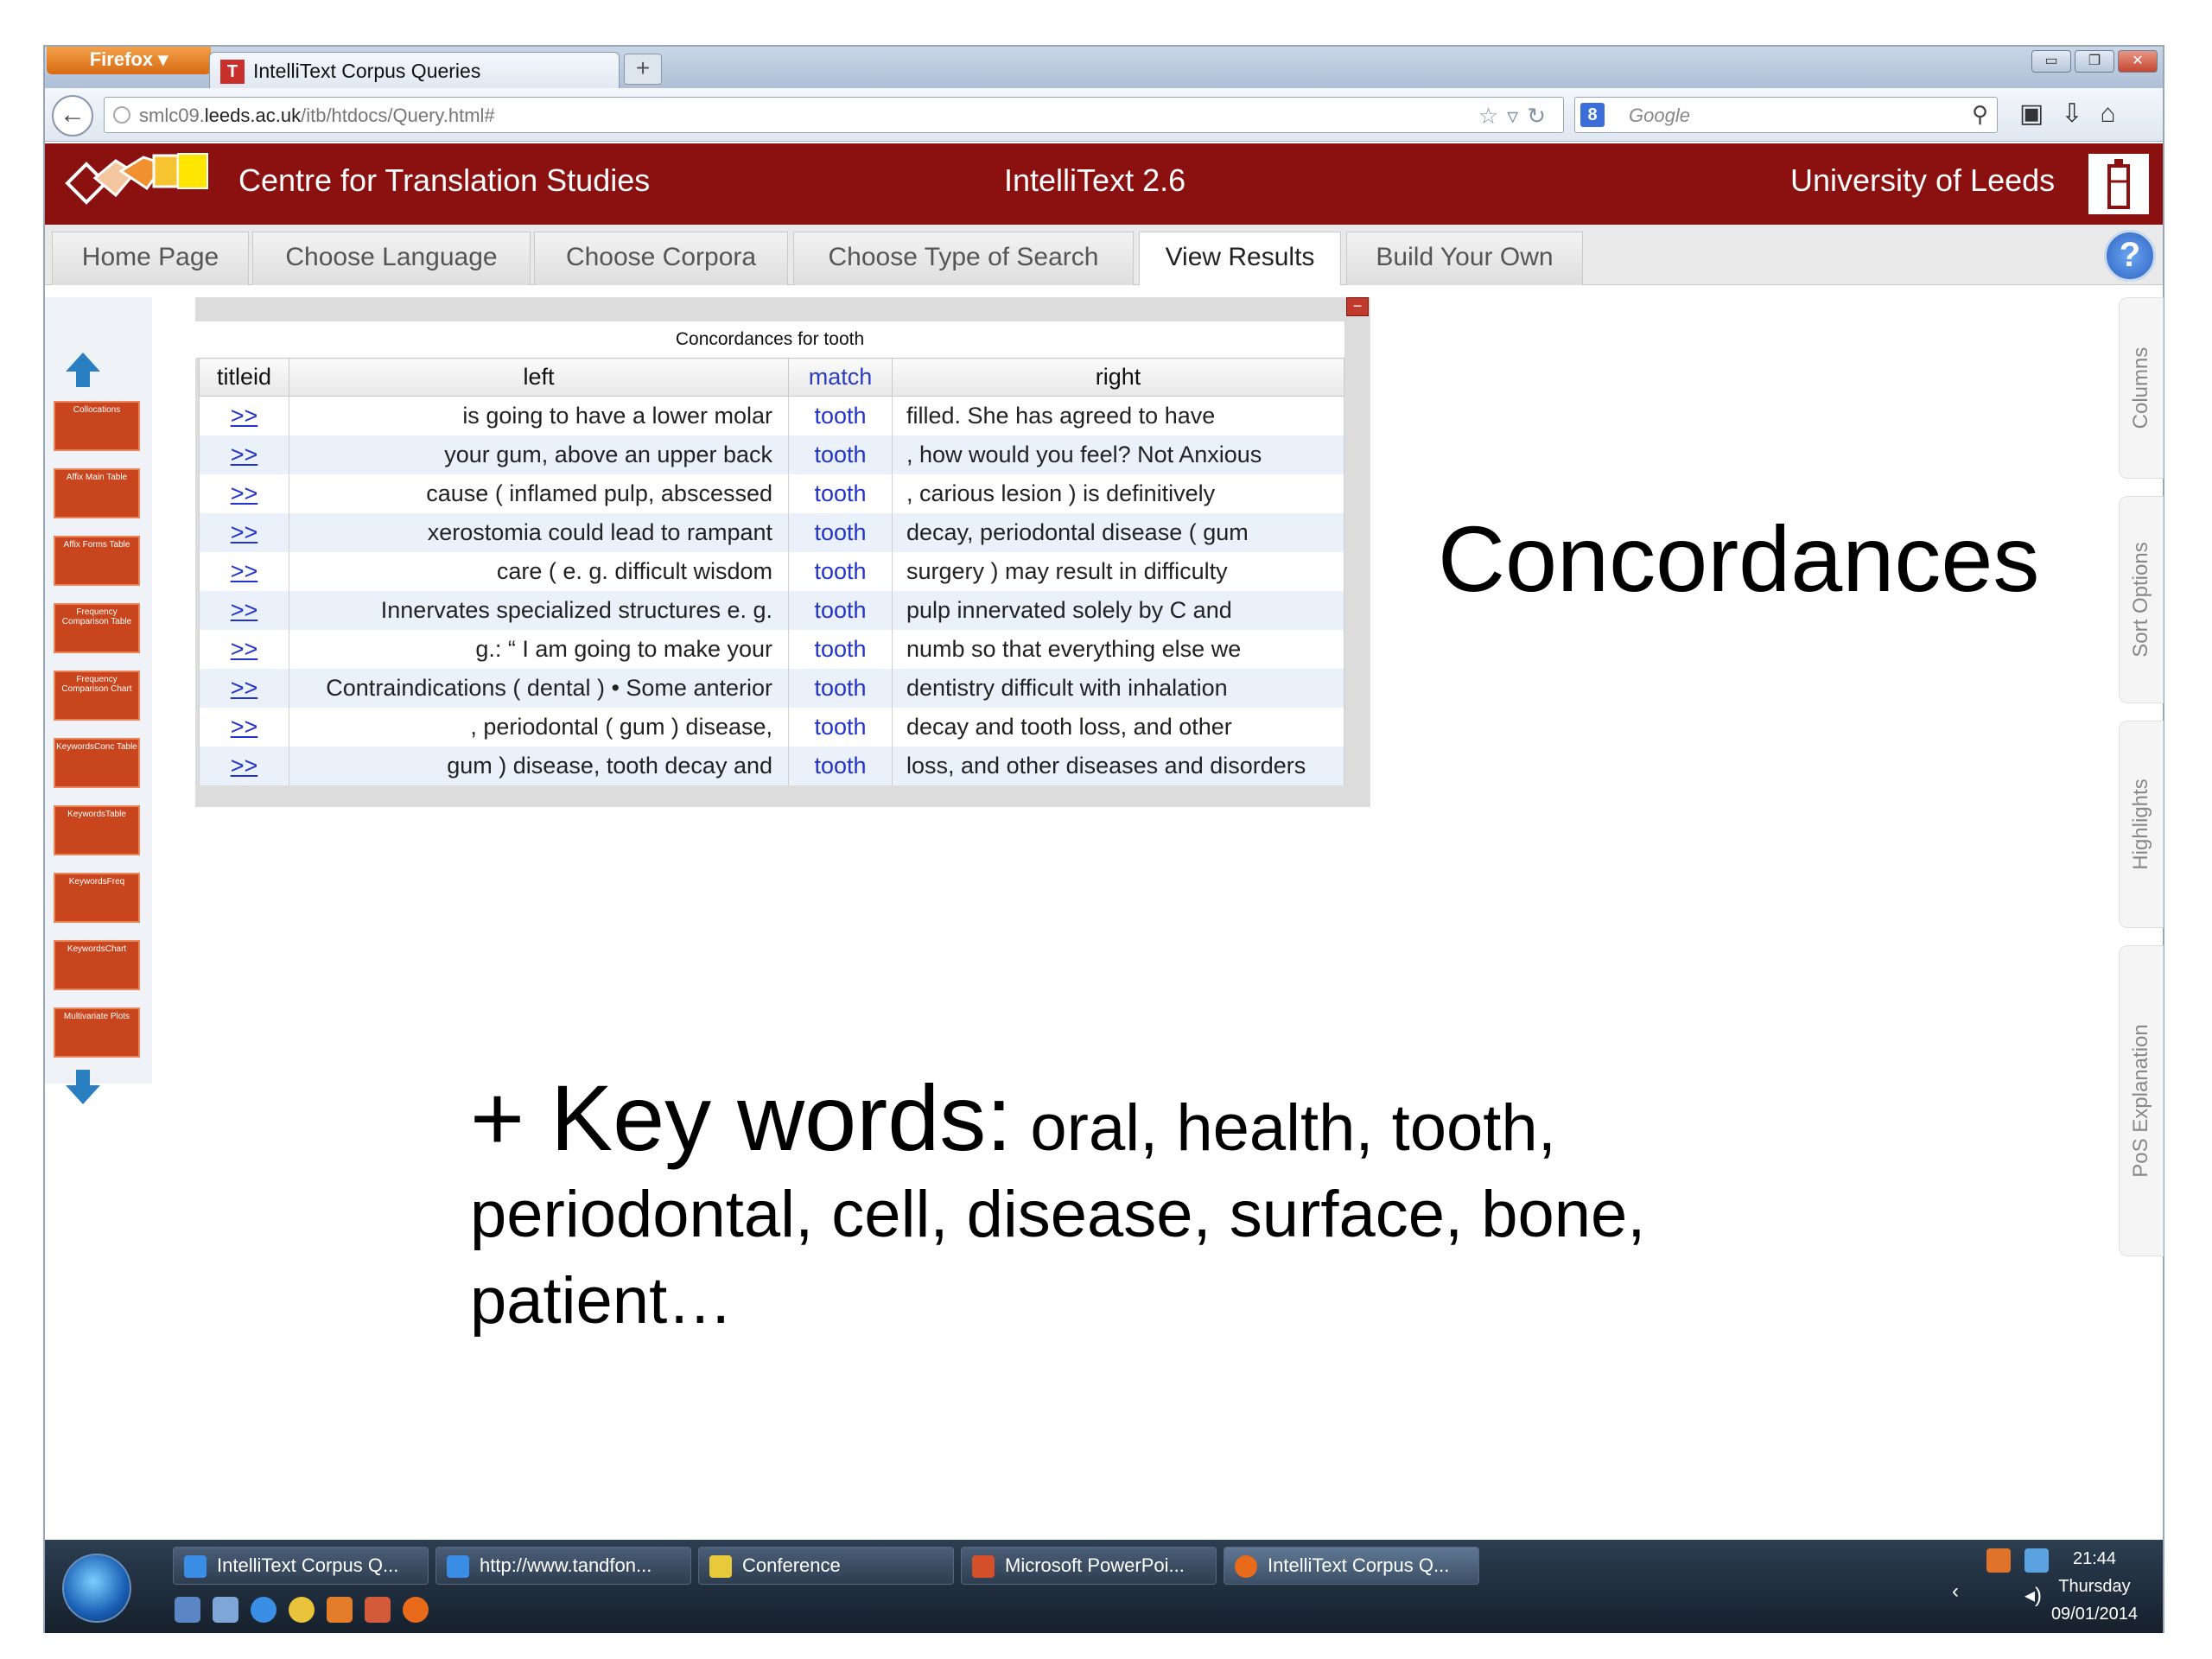 The width and height of the screenshot is (2212, 1659). Describe the element at coordinates (539, 493) in the screenshot. I see `left-context: cause ( inflamed pulp, abscessed` at that location.